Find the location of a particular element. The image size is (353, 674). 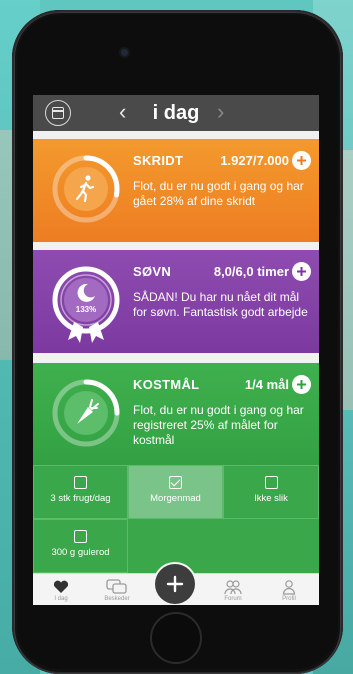

home-button is located at coordinates (176, 638).